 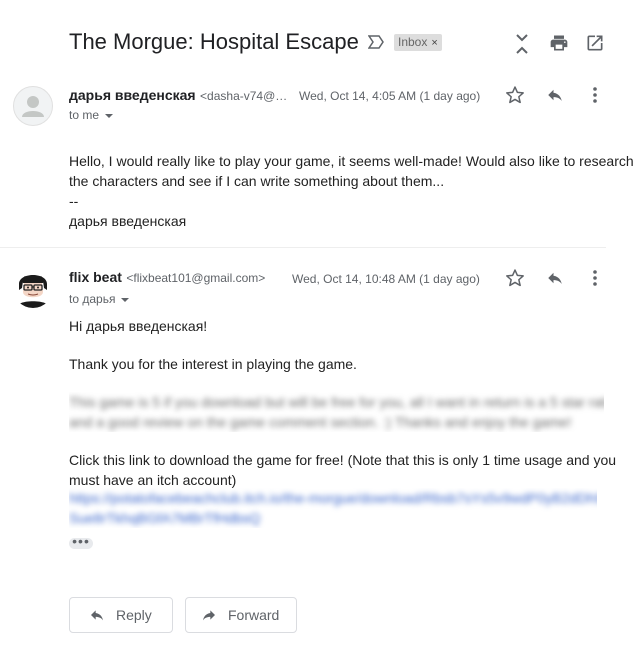 I want to click on forward-arrow-icon, so click(x=209, y=615).